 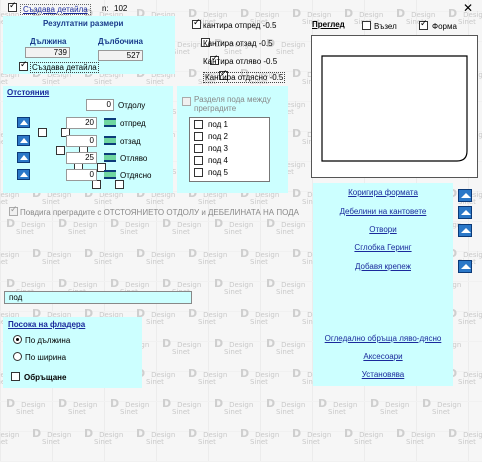 I want to click on depth-label: Дълбочина, so click(x=120, y=41).